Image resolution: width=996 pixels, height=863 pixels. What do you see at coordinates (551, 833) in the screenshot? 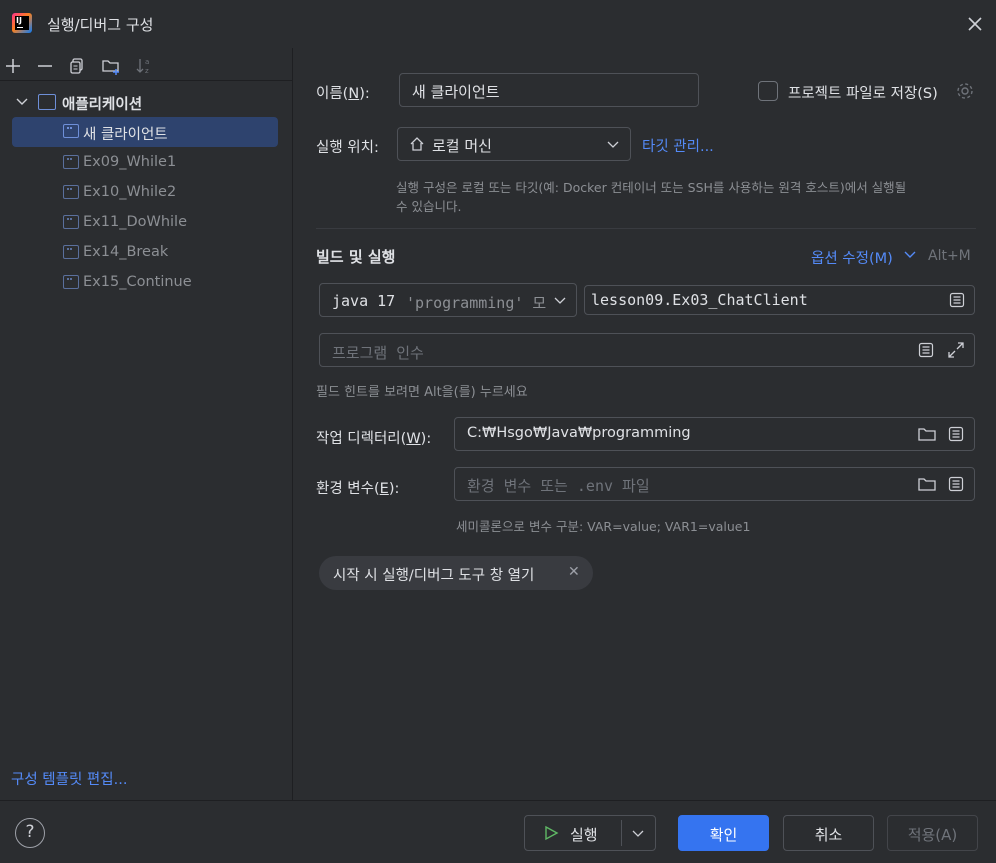
I see `play-icon` at bounding box center [551, 833].